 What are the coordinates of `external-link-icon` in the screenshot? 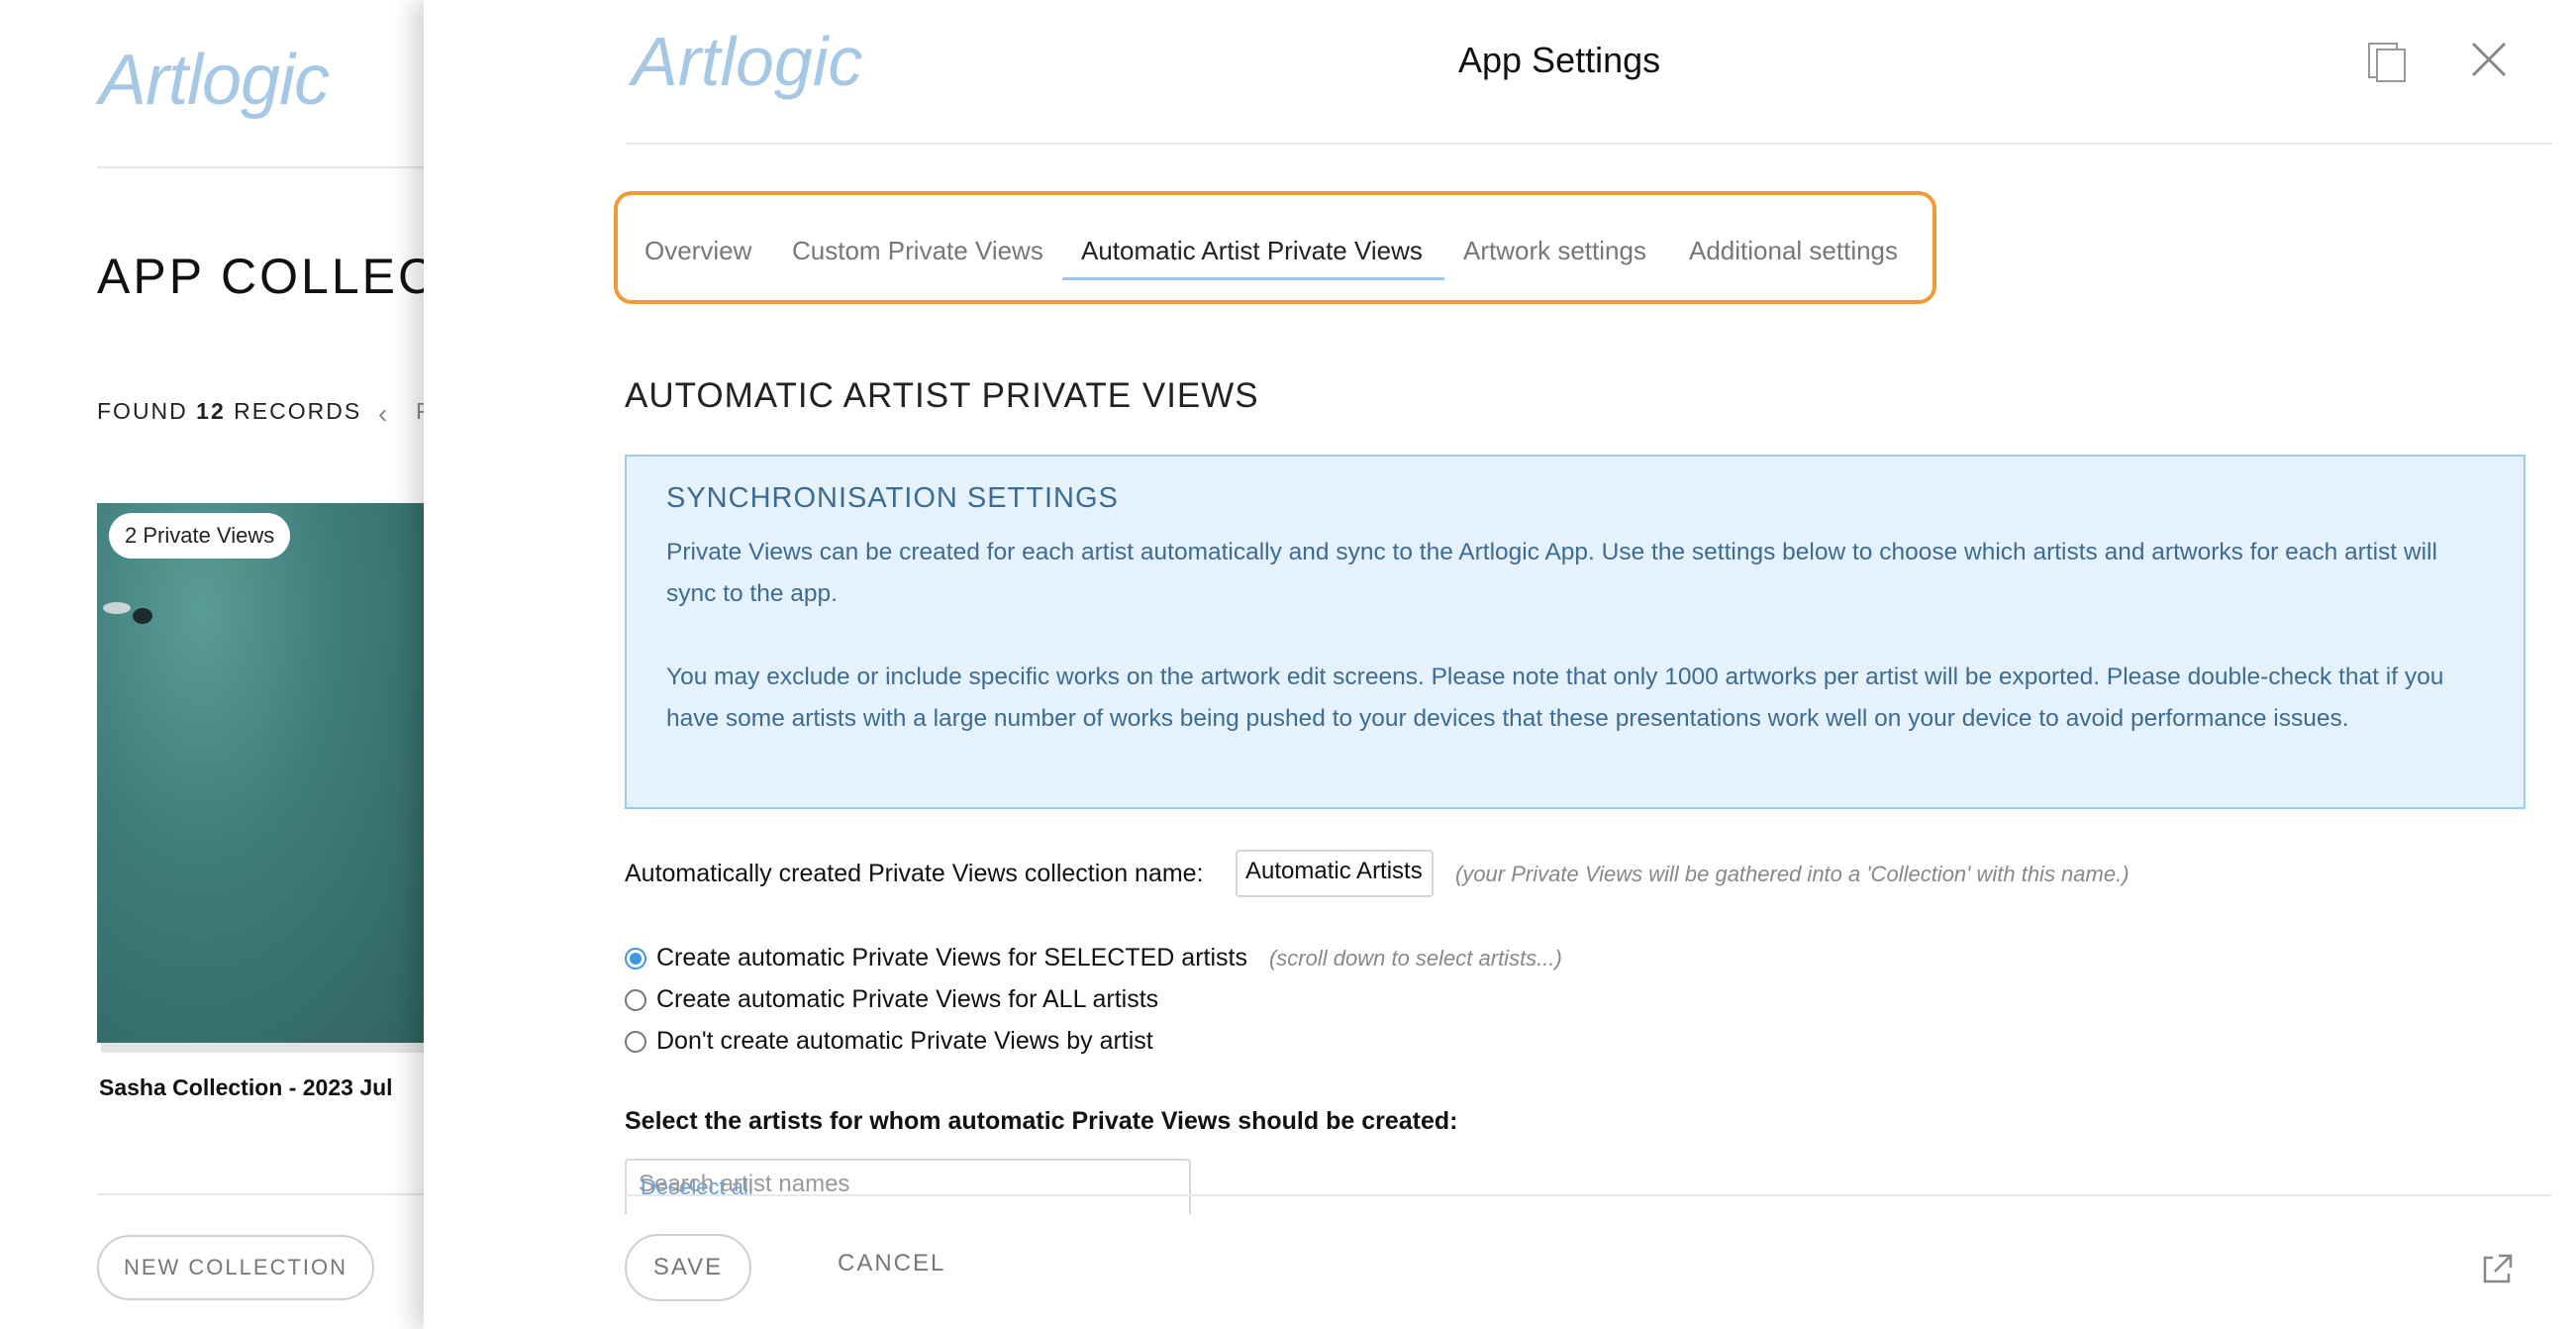 It's located at (2497, 1269).